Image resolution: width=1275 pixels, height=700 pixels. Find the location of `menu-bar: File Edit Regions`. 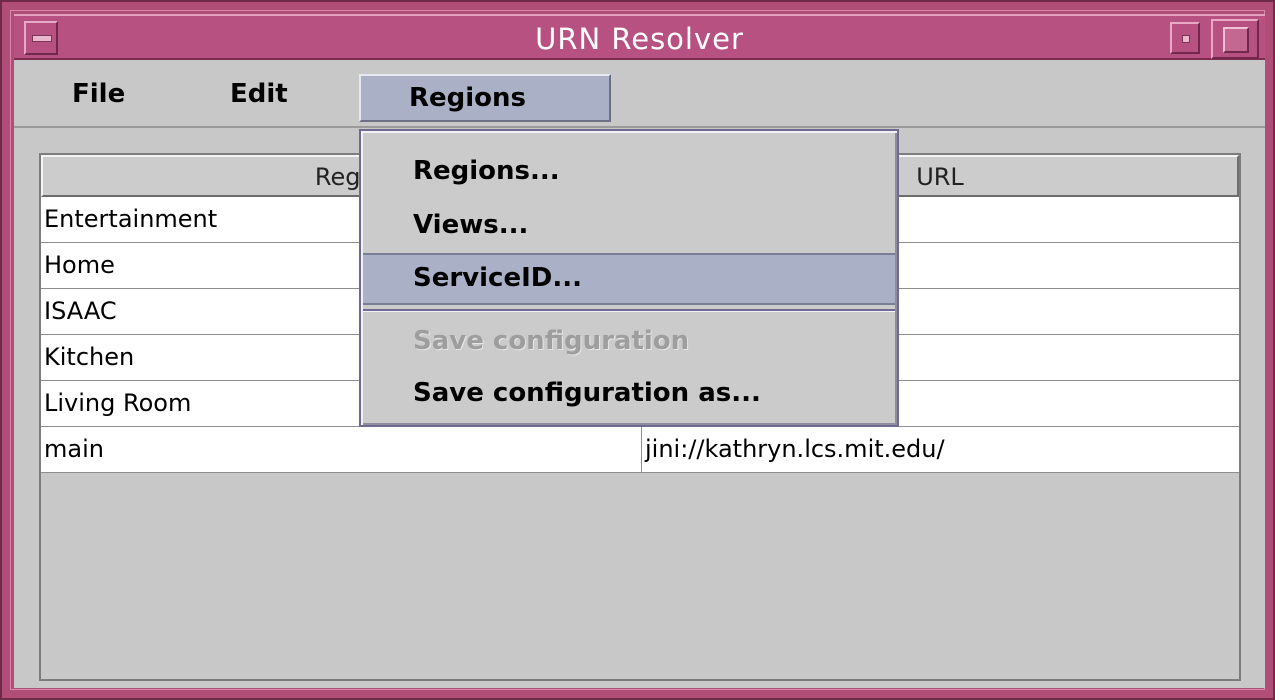

menu-bar: File Edit Regions is located at coordinates (639, 94).